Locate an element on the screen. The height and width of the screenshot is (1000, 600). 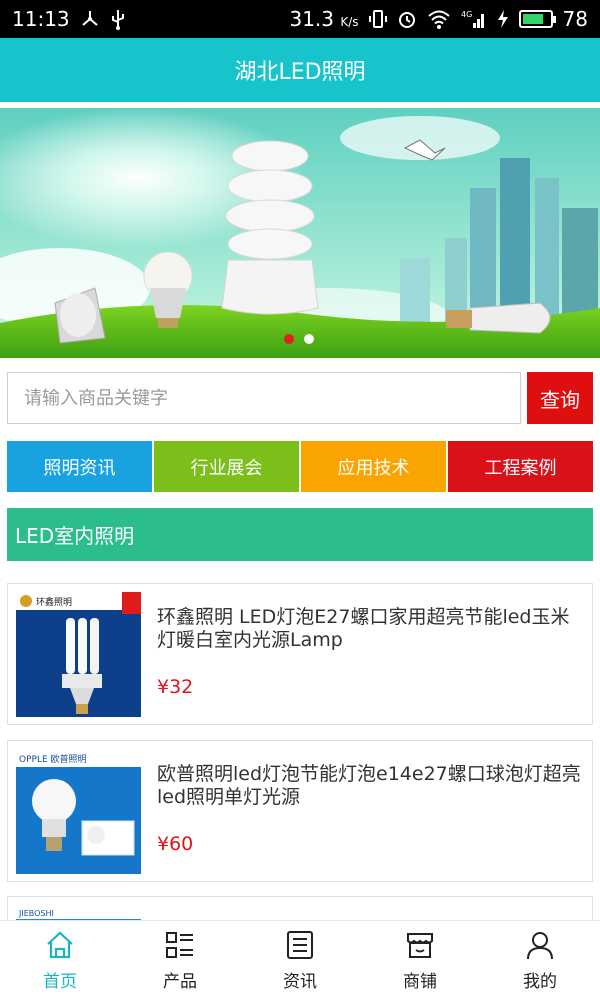
nav-label: 商铺 is located at coordinates (420, 982).